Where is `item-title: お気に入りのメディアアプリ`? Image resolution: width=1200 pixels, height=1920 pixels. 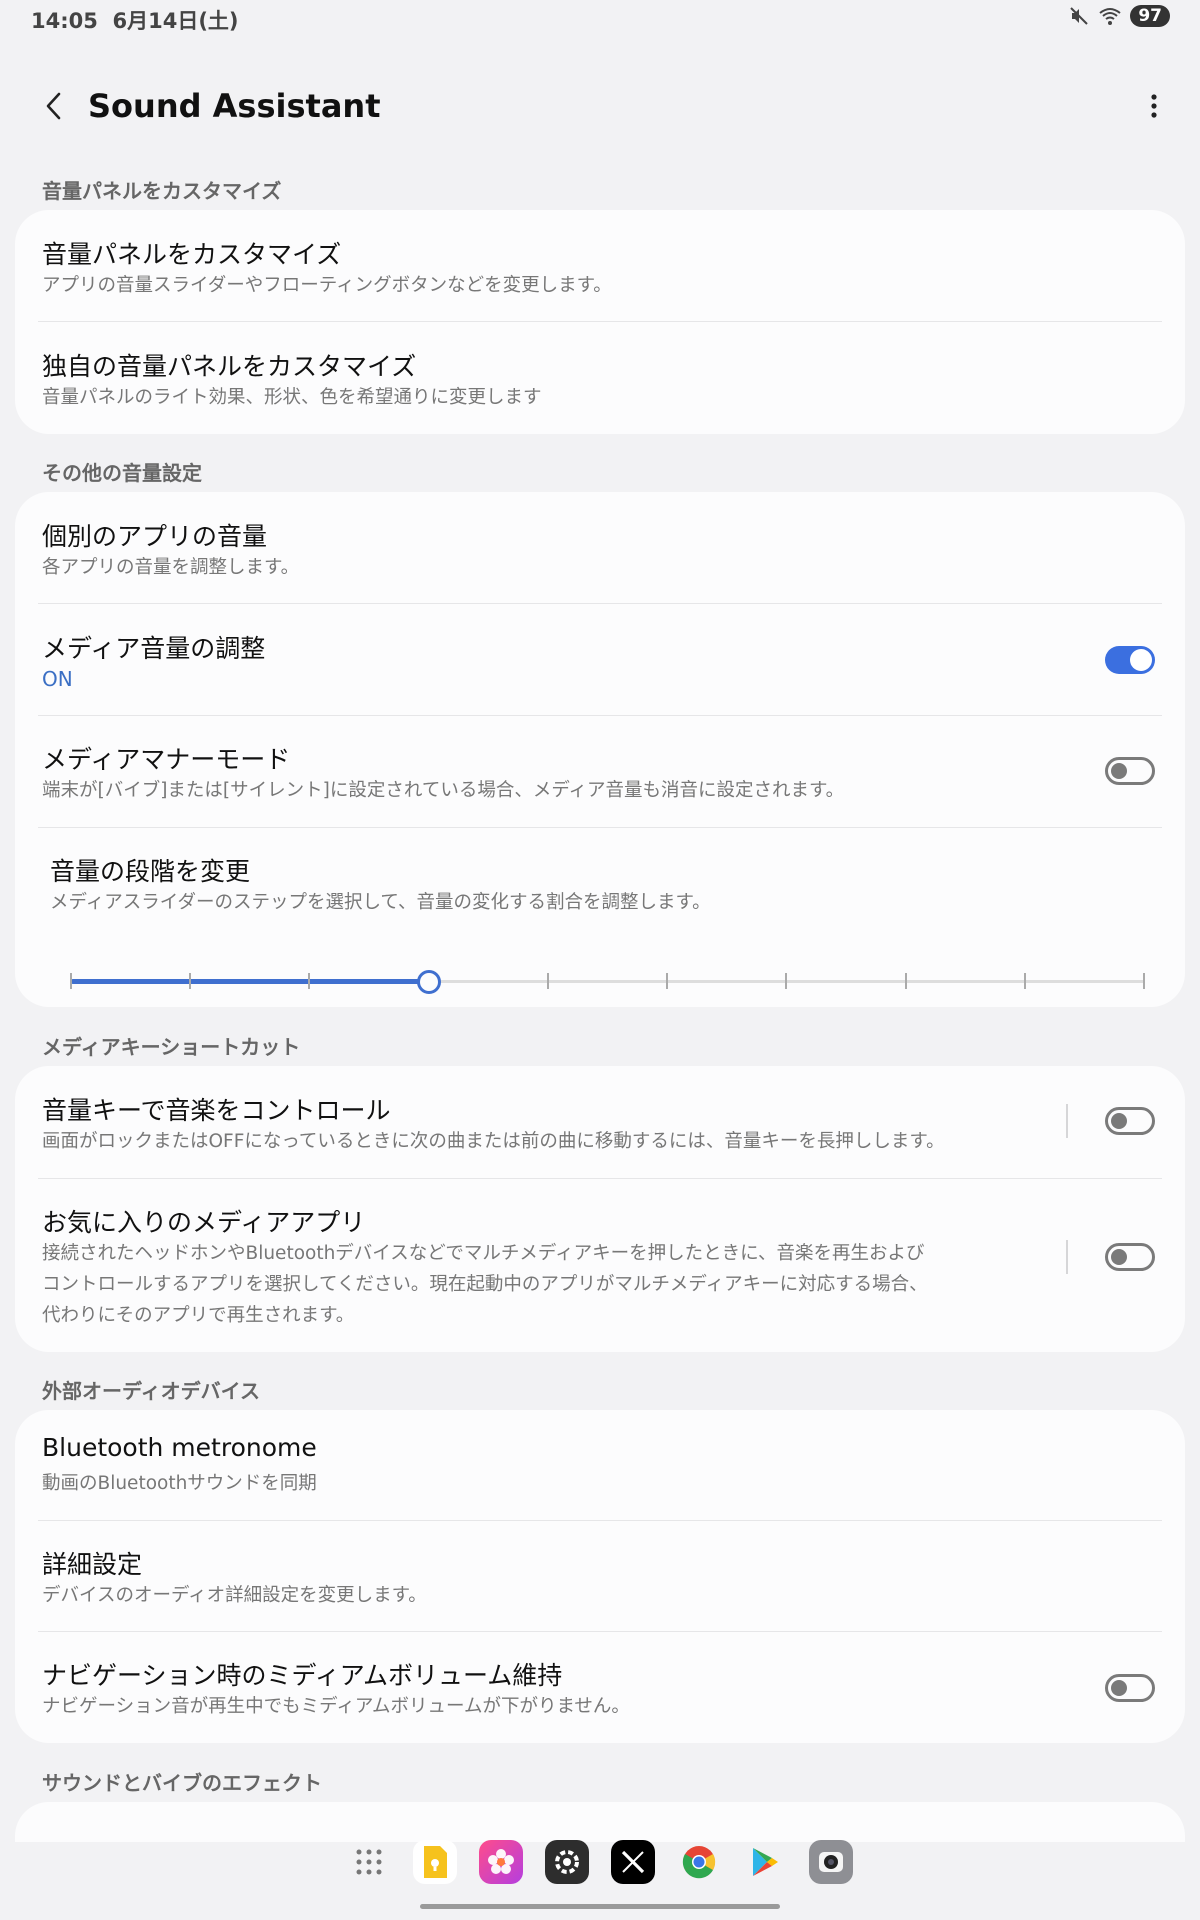 item-title: お気に入りのメディアアプリ is located at coordinates (204, 1222).